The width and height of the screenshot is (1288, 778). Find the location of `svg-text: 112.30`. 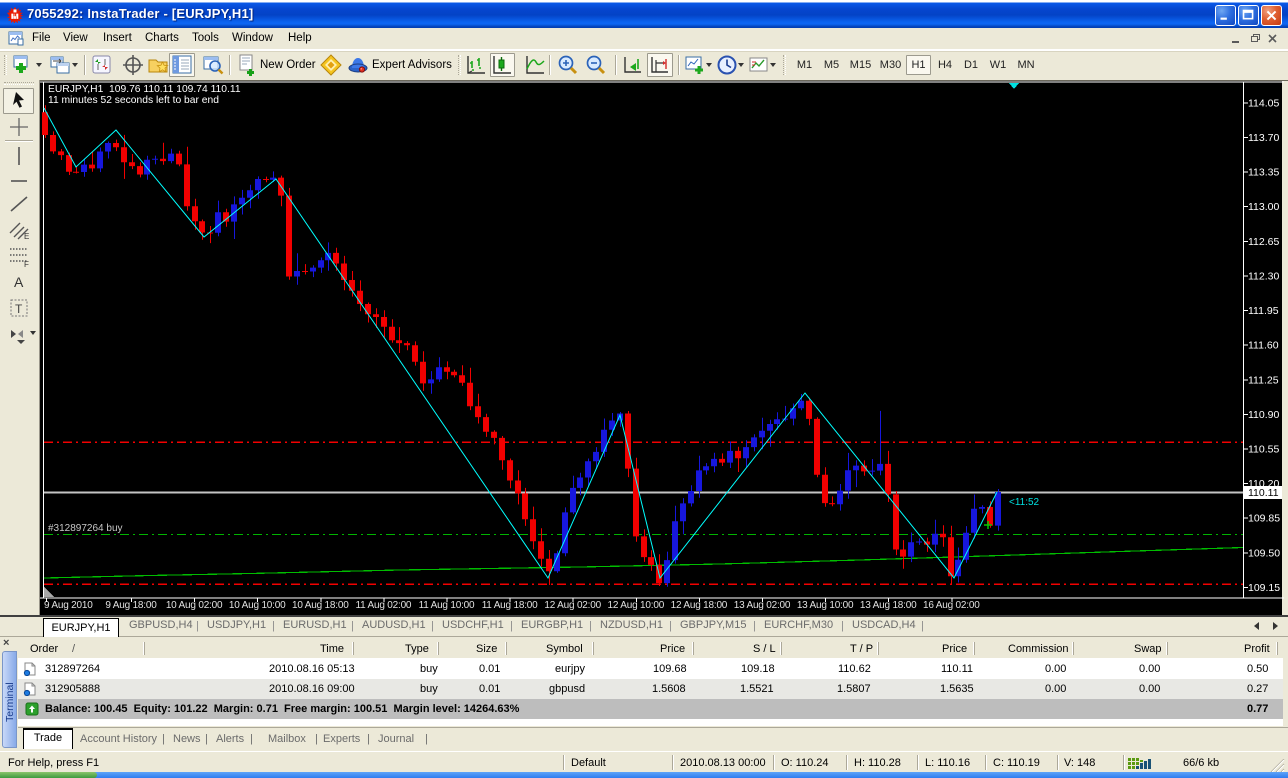

svg-text: 112.30 is located at coordinates (1263, 276).